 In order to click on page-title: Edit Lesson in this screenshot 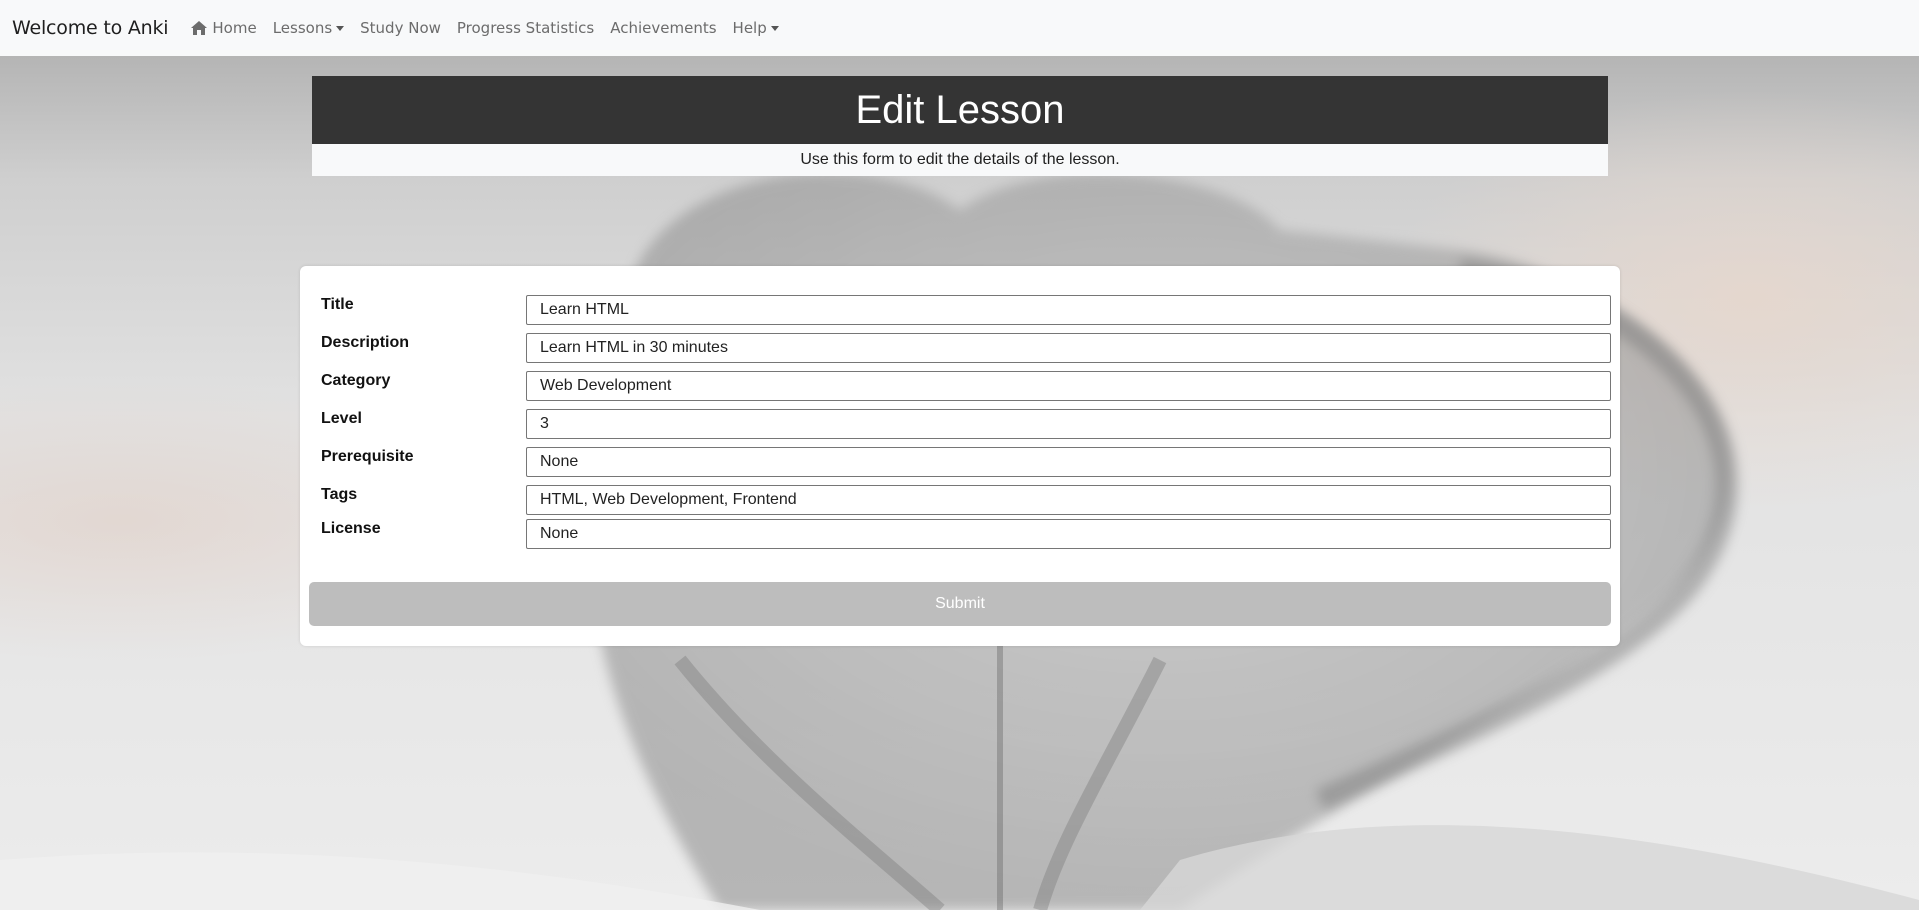, I will do `click(960, 109)`.